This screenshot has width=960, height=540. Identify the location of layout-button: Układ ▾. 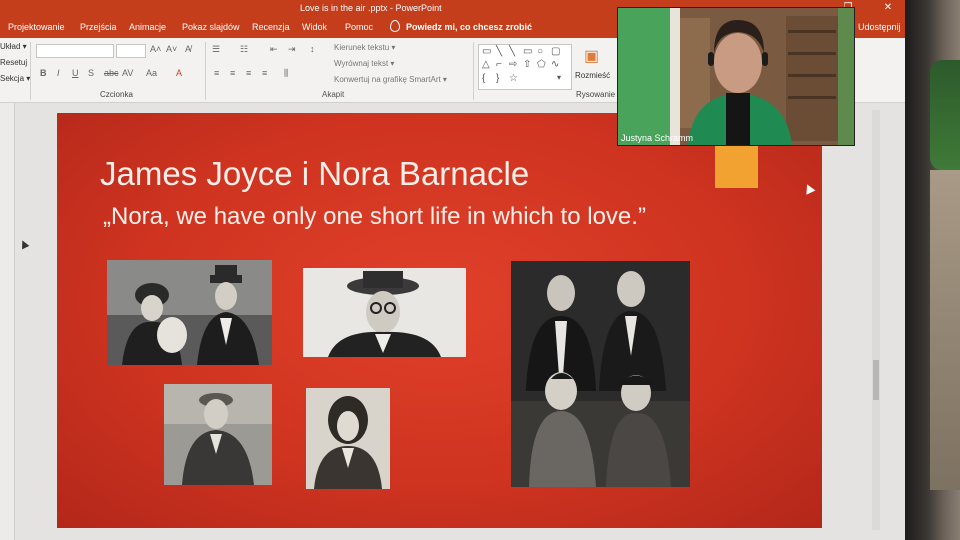
(13, 46).